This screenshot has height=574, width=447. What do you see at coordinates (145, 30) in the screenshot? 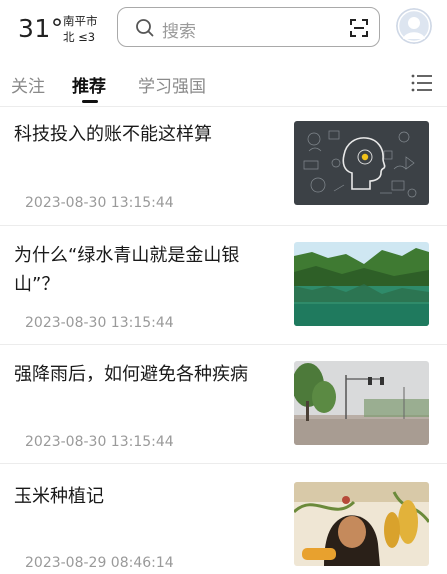
I see `search-icon` at bounding box center [145, 30].